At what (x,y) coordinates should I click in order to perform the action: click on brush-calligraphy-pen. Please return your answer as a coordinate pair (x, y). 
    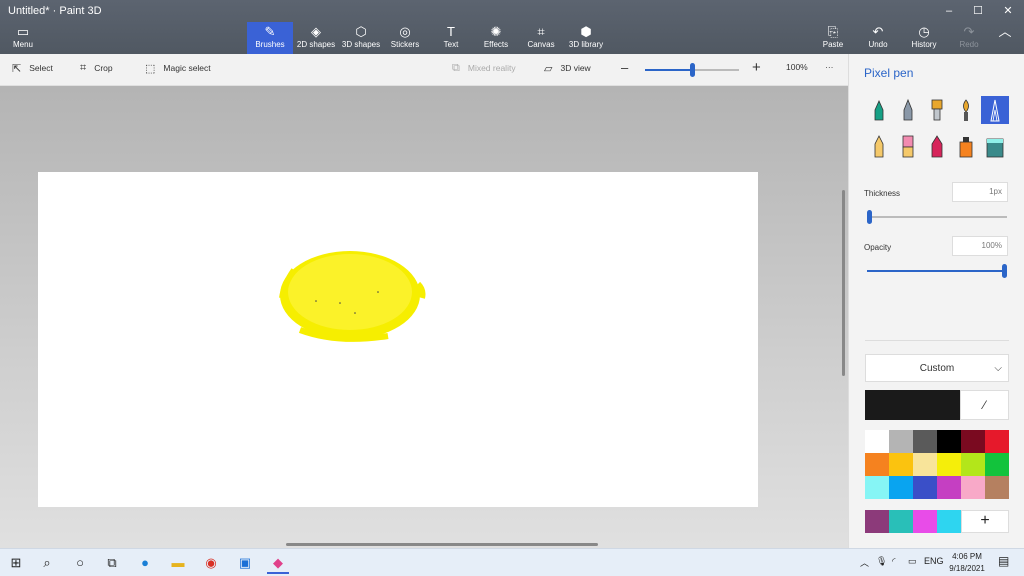
    Looking at the image, I should click on (908, 110).